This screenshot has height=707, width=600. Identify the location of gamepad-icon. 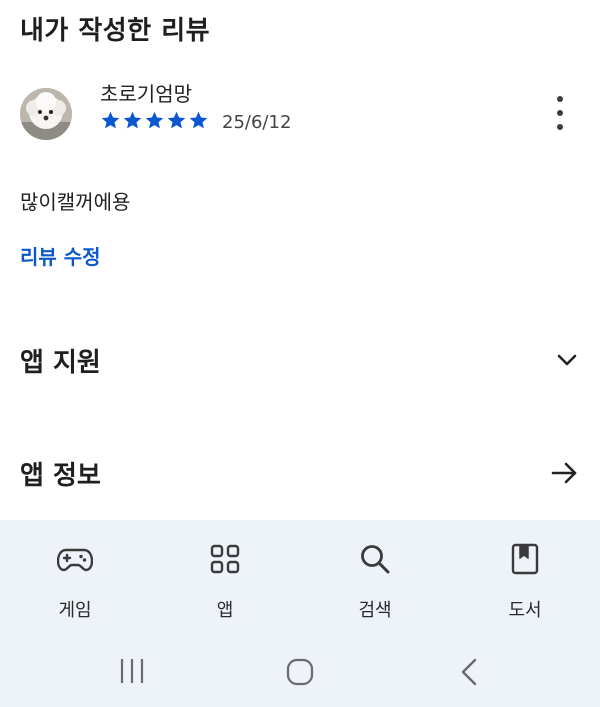
(75, 559).